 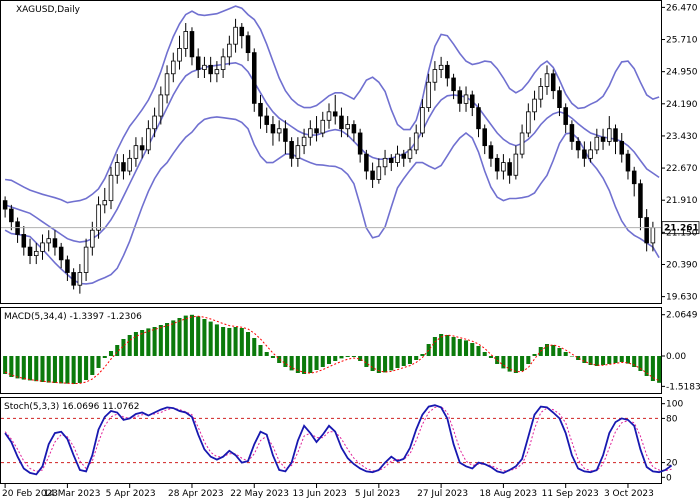 What do you see at coordinates (71, 407) in the screenshot?
I see `stoch-label: Stoch(5,3,3) 16.0696 11.0762` at bounding box center [71, 407].